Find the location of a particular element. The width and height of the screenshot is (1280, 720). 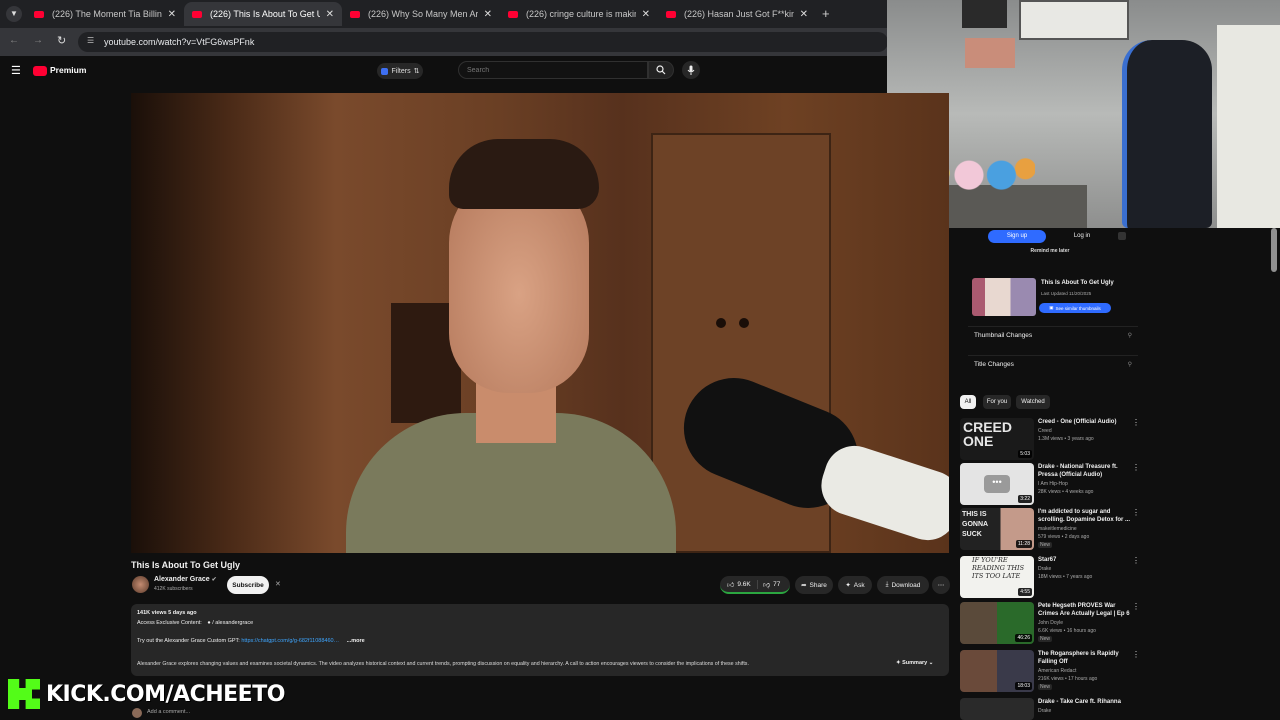

kick-logo-icon is located at coordinates (24, 694).